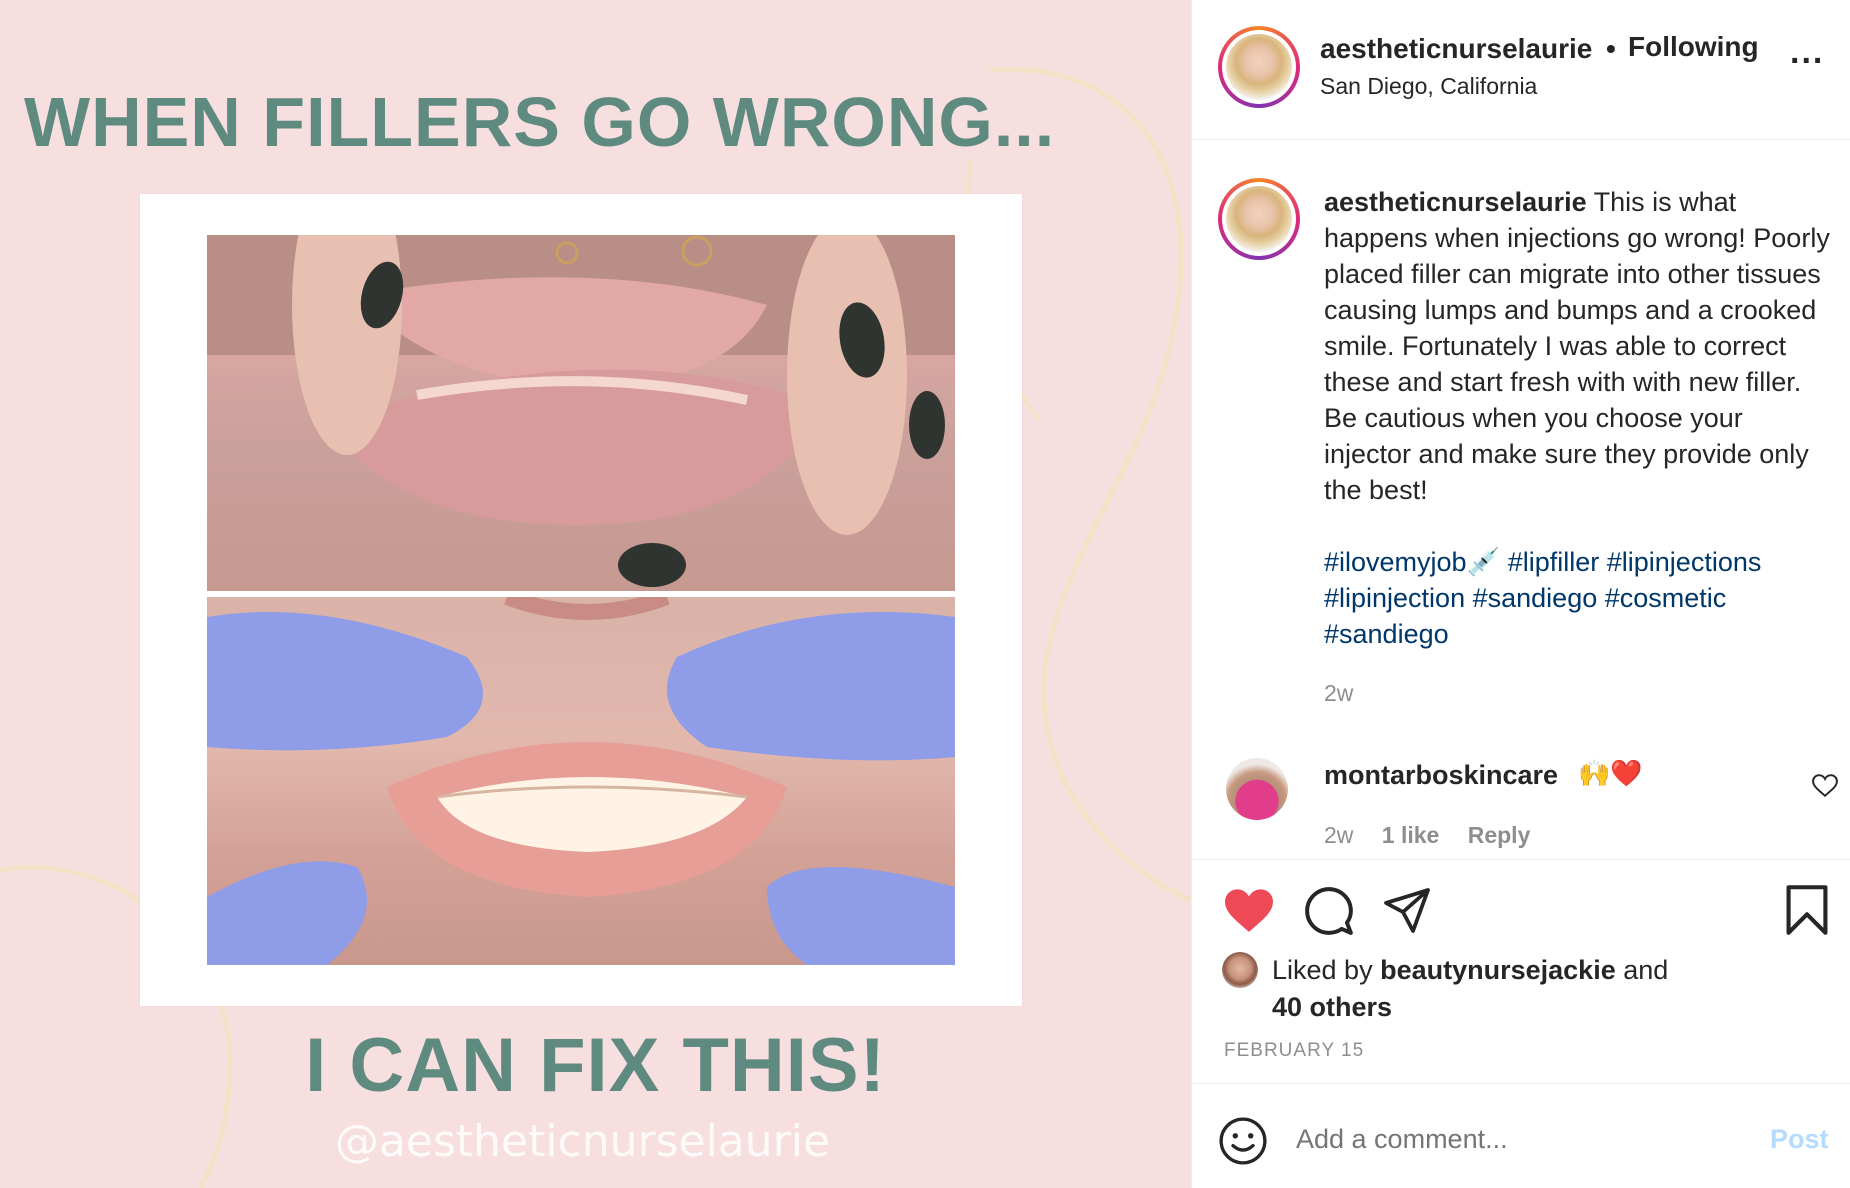 This screenshot has width=1850, height=1188. What do you see at coordinates (582, 1141) in the screenshot?
I see `image-watermark: @aestheticnurselaurie` at bounding box center [582, 1141].